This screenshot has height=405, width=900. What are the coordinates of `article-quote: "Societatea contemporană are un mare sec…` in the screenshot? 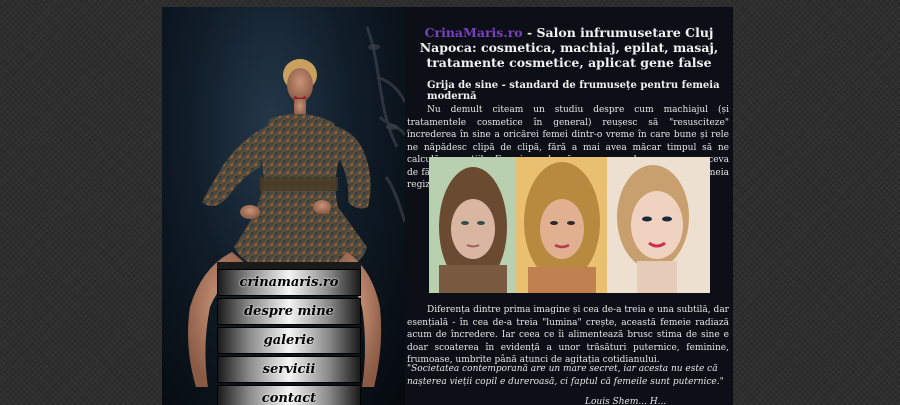 It's located at (565, 375).